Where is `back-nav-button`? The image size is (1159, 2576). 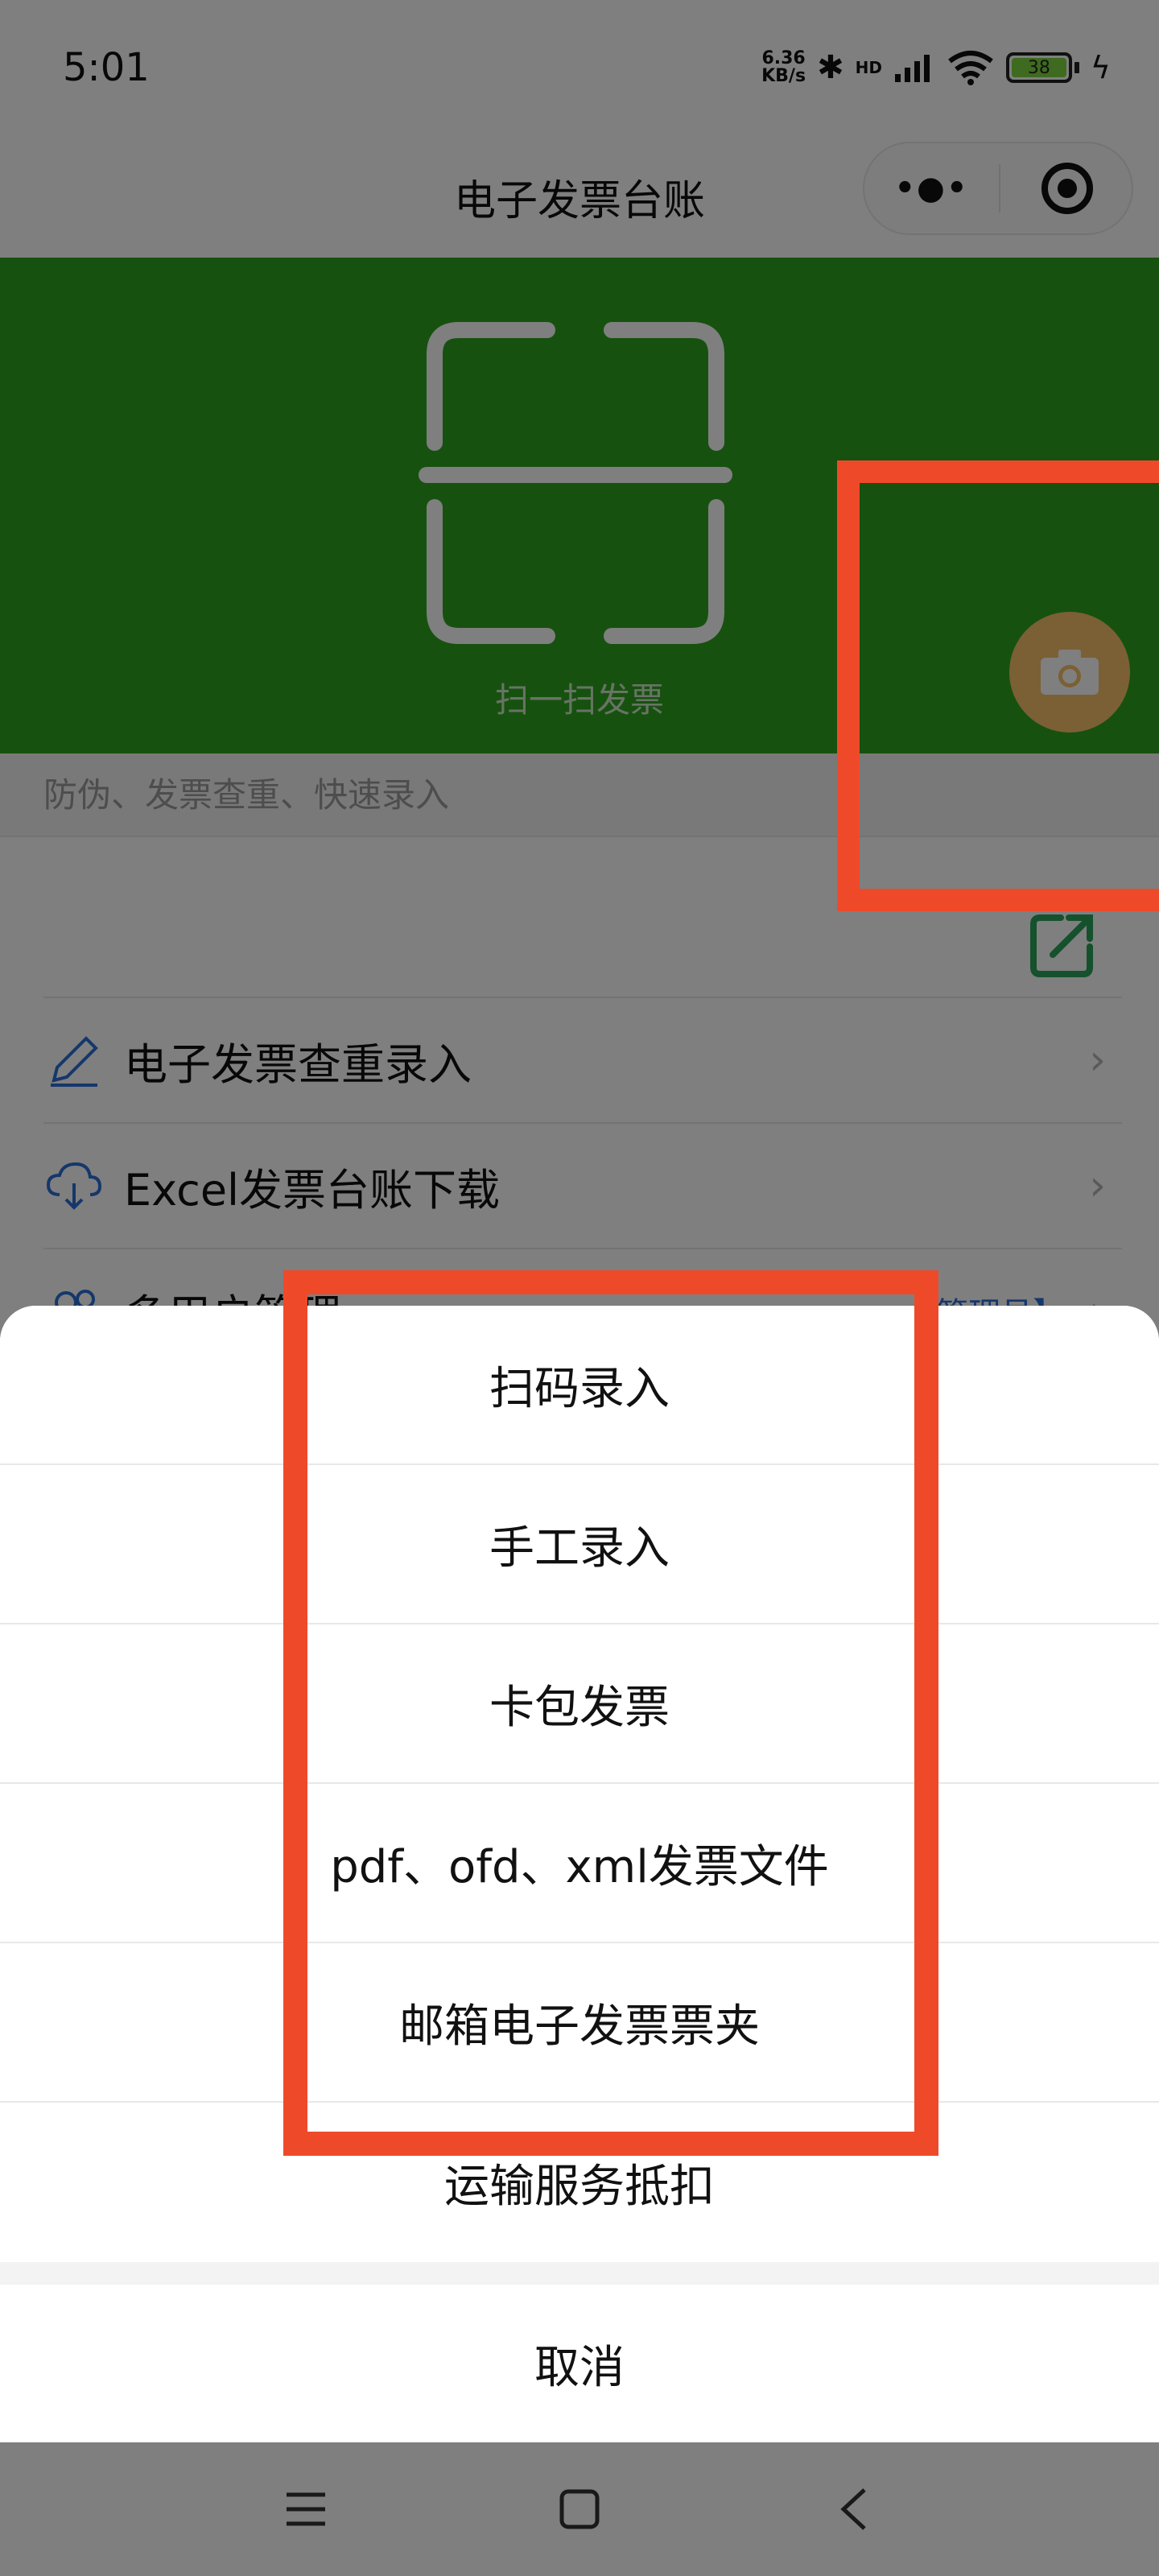 back-nav-button is located at coordinates (853, 2509).